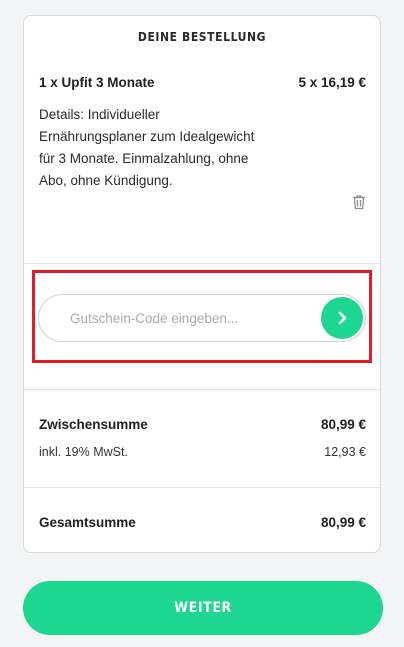 Image resolution: width=404 pixels, height=647 pixels. What do you see at coordinates (97, 82) in the screenshot?
I see `product-name: 1 x Upfit 3 Monate` at bounding box center [97, 82].